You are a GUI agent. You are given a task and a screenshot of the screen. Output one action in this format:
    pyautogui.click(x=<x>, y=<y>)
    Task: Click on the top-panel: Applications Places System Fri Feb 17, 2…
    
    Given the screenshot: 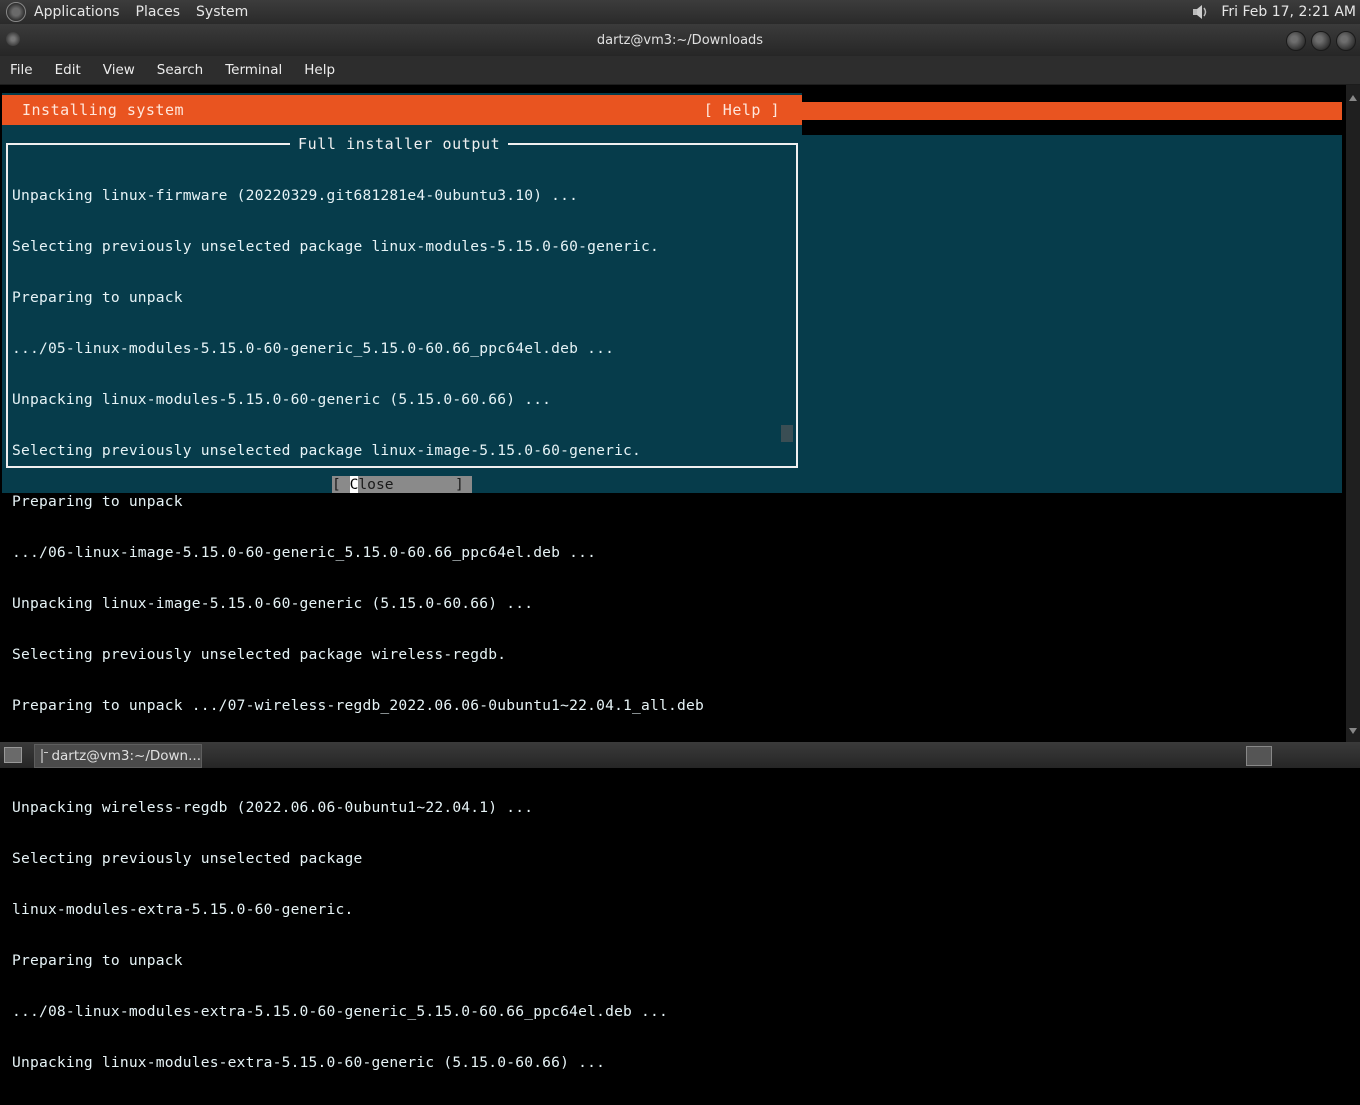 What is the action you would take?
    pyautogui.click(x=680, y=12)
    